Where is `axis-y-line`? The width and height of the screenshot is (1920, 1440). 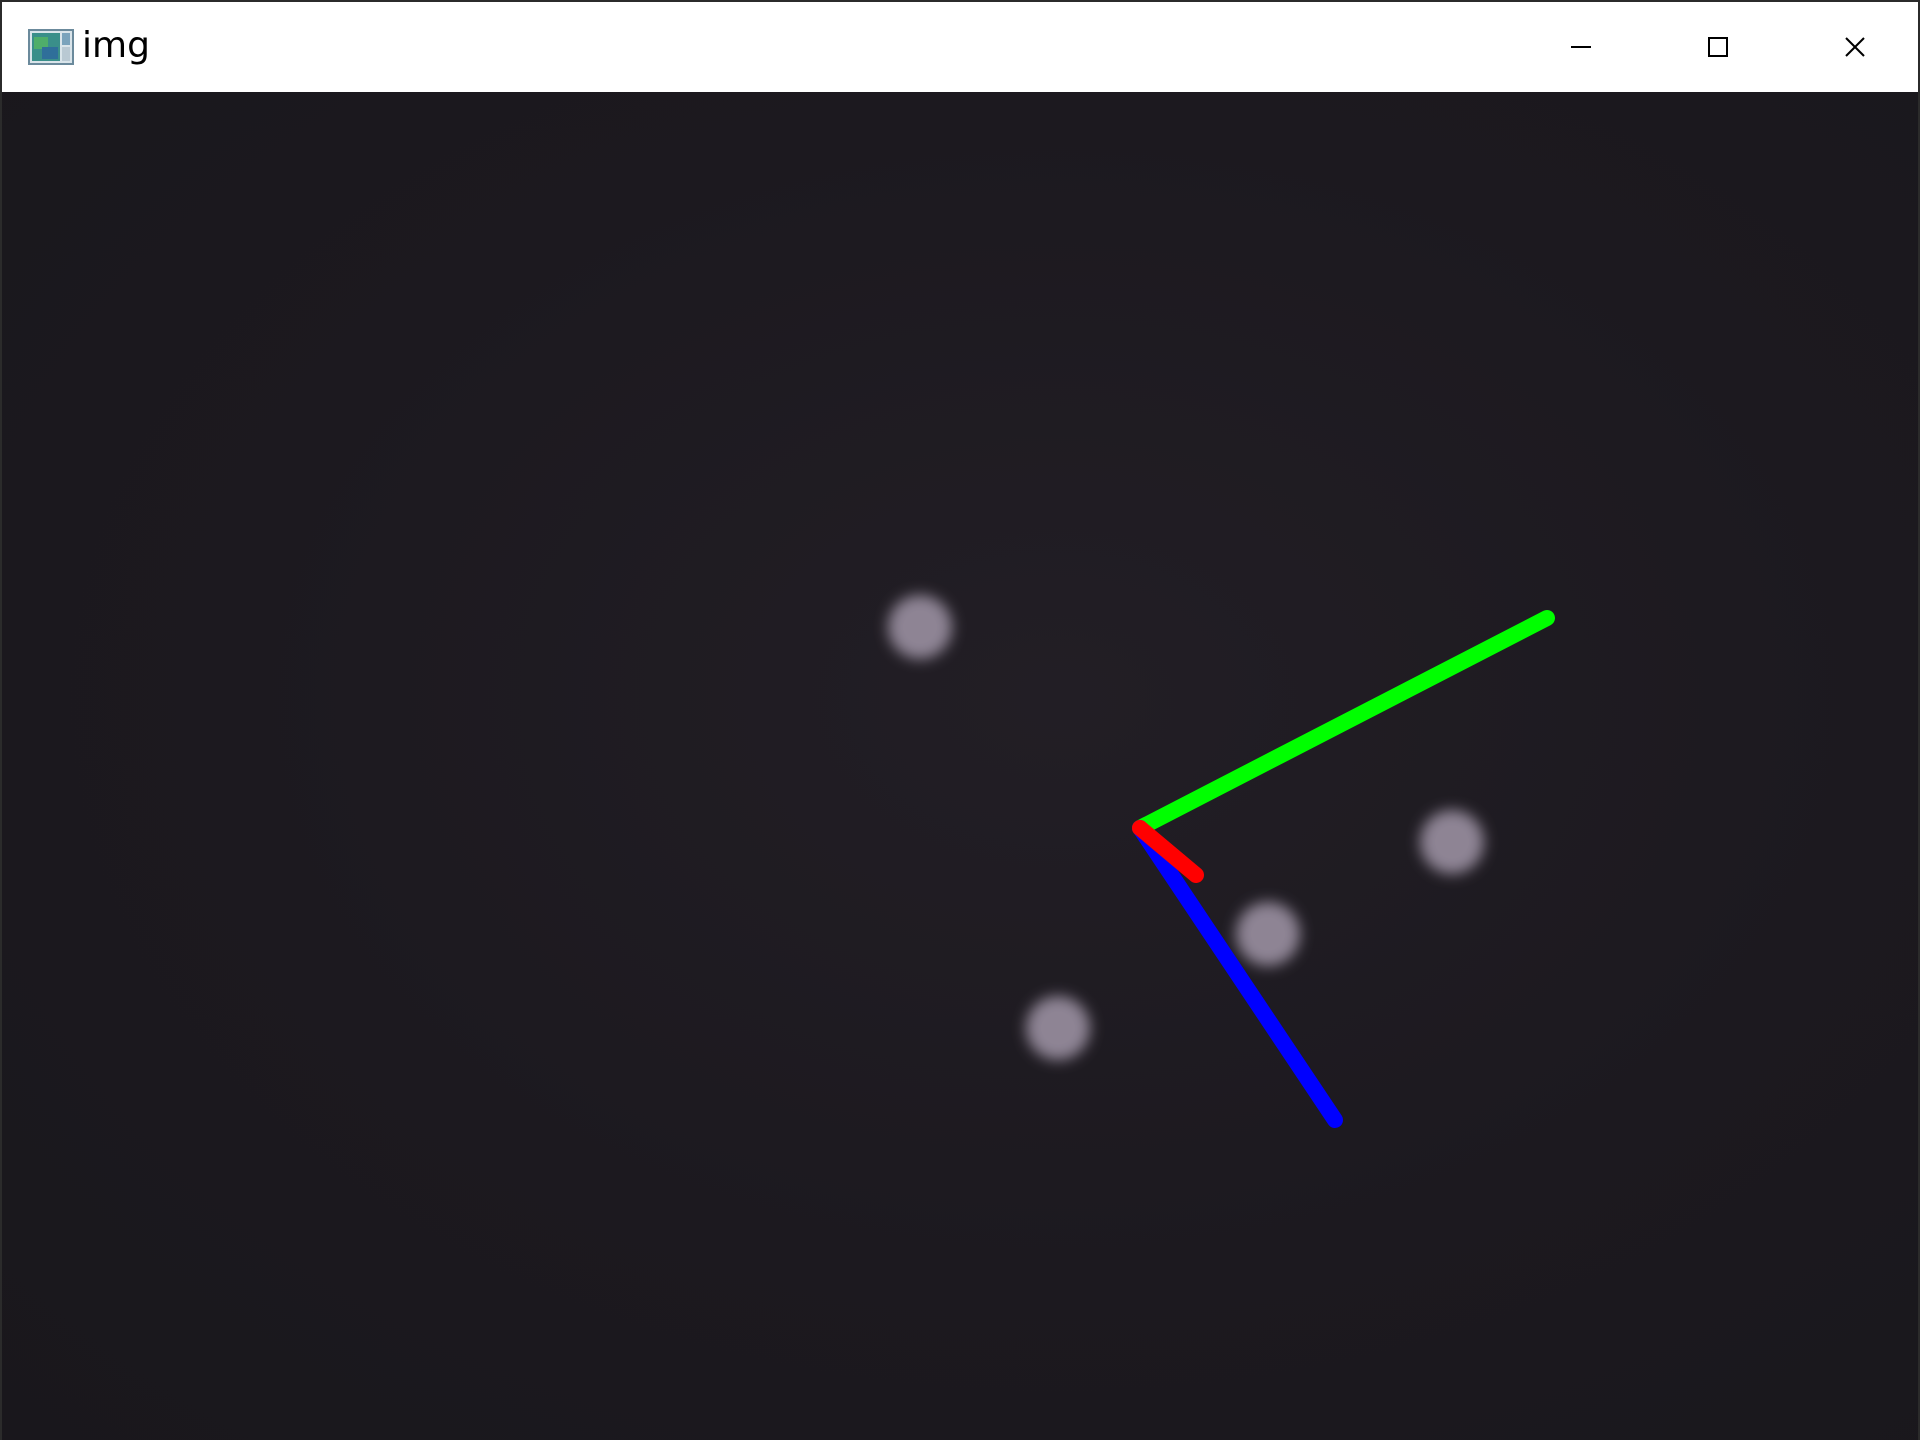
axis-y-line is located at coordinates (1343, 723).